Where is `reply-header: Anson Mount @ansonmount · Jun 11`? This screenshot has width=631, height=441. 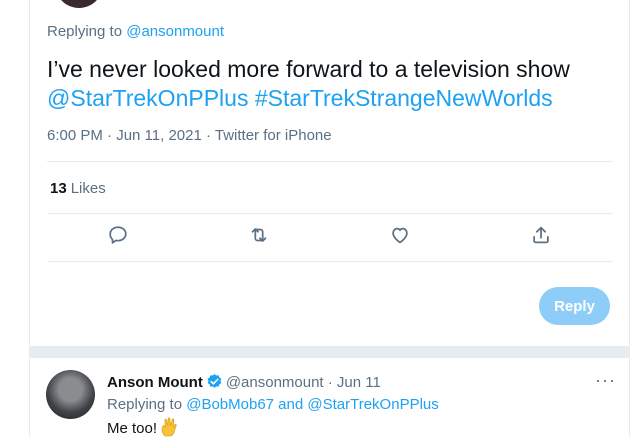 reply-header: Anson Mount @ansonmount · Jun 11 is located at coordinates (244, 383).